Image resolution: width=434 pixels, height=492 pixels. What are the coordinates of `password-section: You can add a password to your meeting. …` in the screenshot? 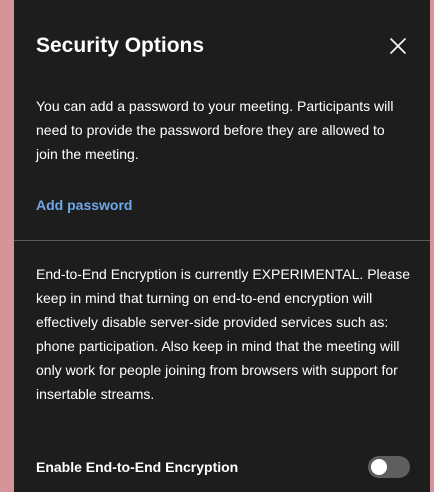 It's located at (223, 130).